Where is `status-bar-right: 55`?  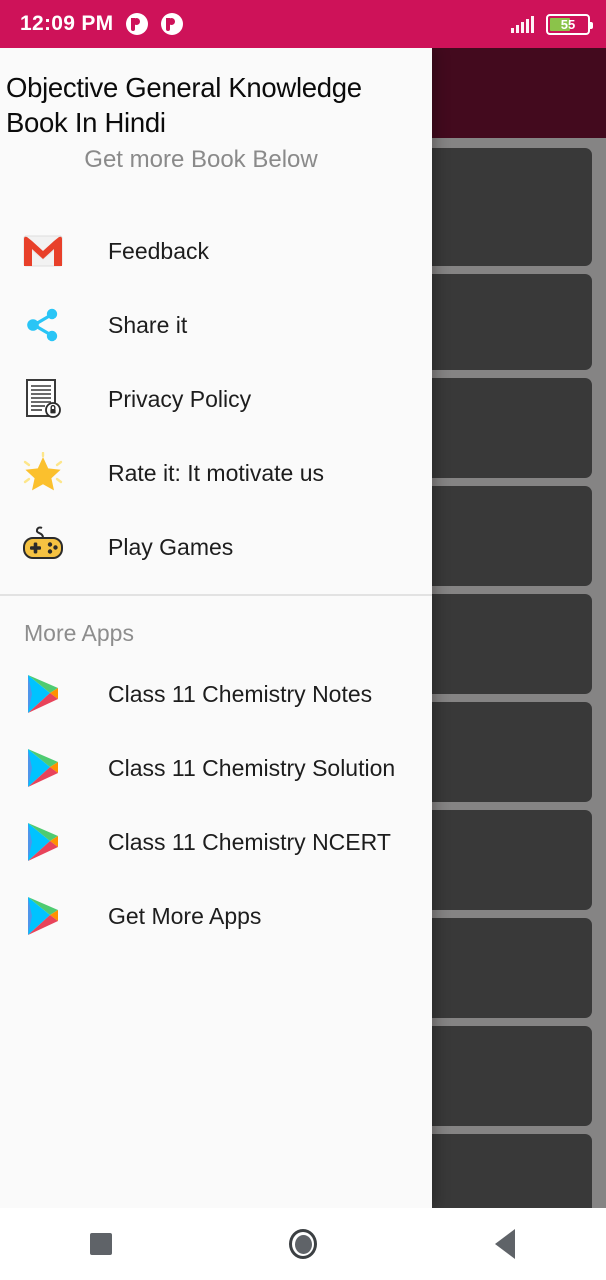 status-bar-right: 55 is located at coordinates (552, 24).